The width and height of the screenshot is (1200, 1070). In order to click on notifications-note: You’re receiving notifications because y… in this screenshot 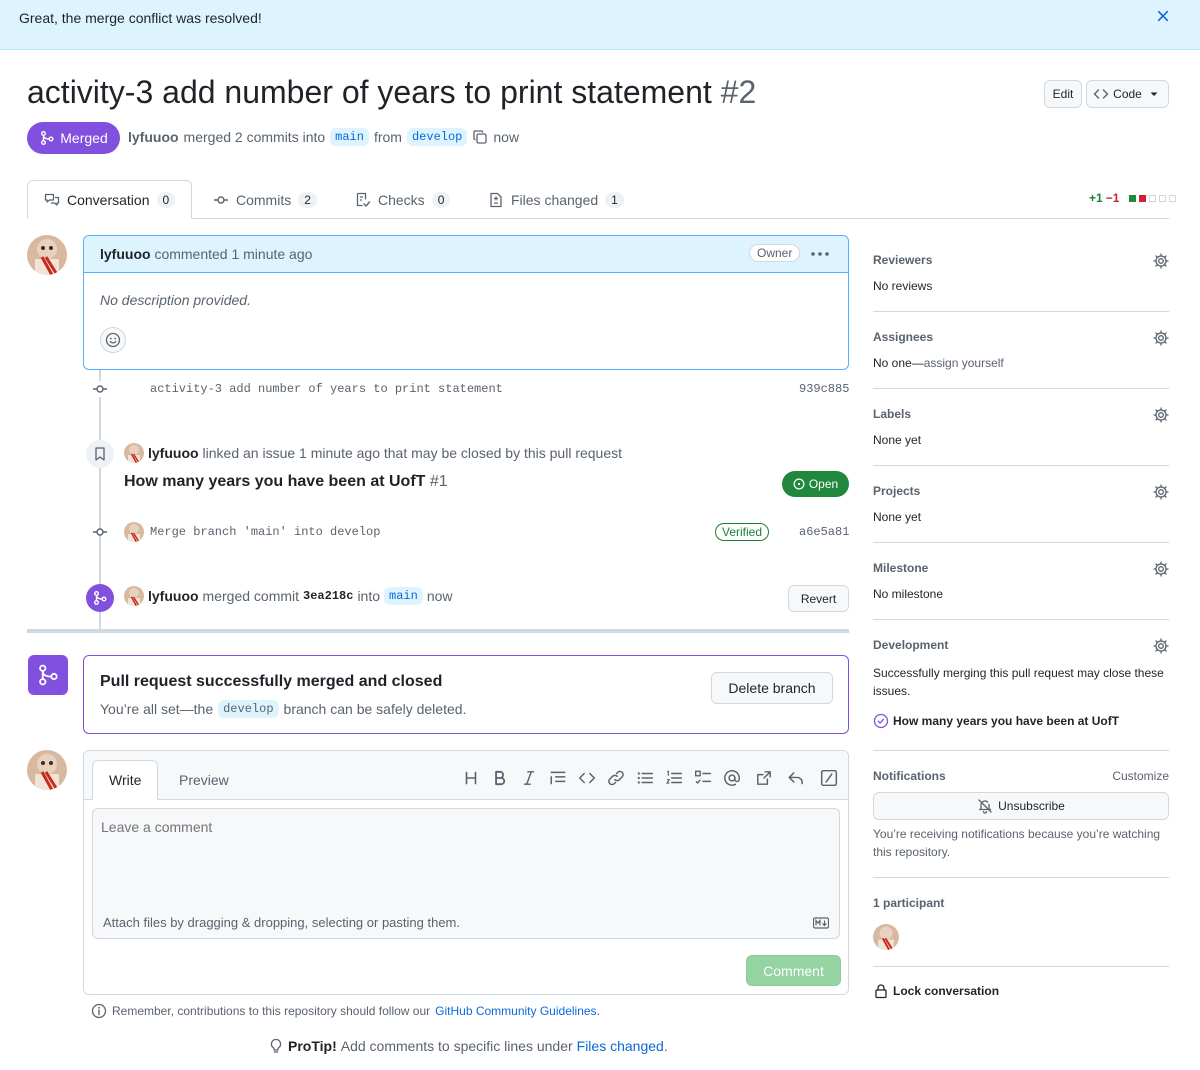, I will do `click(1017, 843)`.